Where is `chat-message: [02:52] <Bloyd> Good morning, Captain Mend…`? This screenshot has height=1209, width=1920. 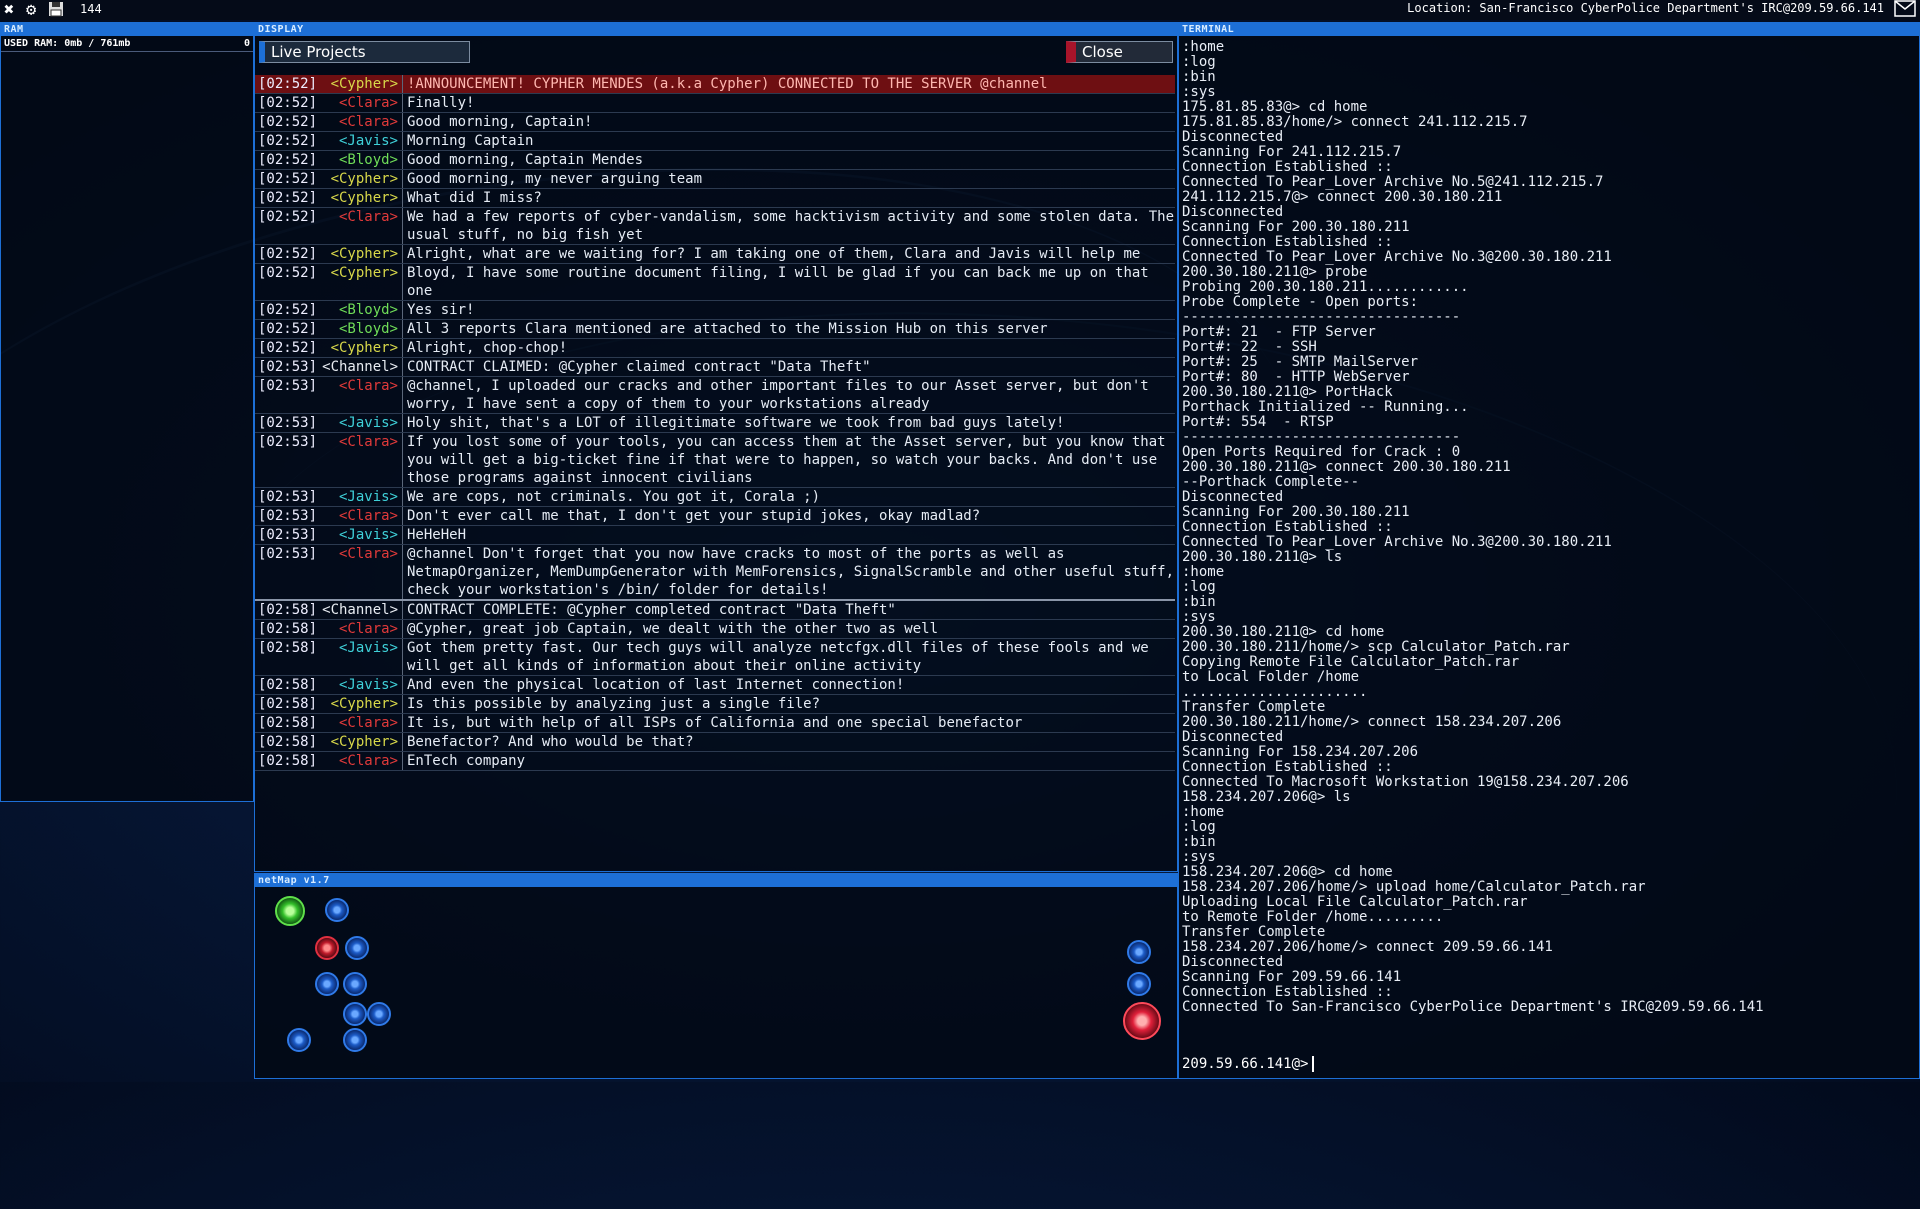
chat-message: [02:52] <Bloyd> Good morning, Captain Mend… is located at coordinates (715, 160).